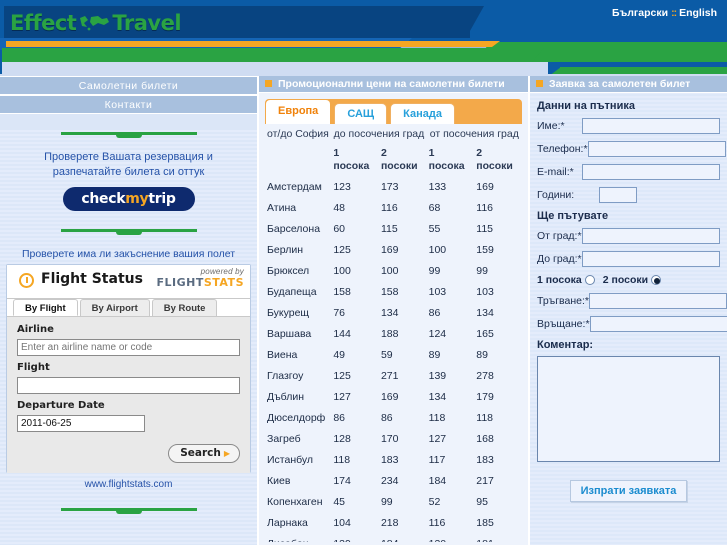 Image resolution: width=727 pixels, height=545 pixels. What do you see at coordinates (223, 282) in the screenshot?
I see `brand-stats-text: STATS` at bounding box center [223, 282].